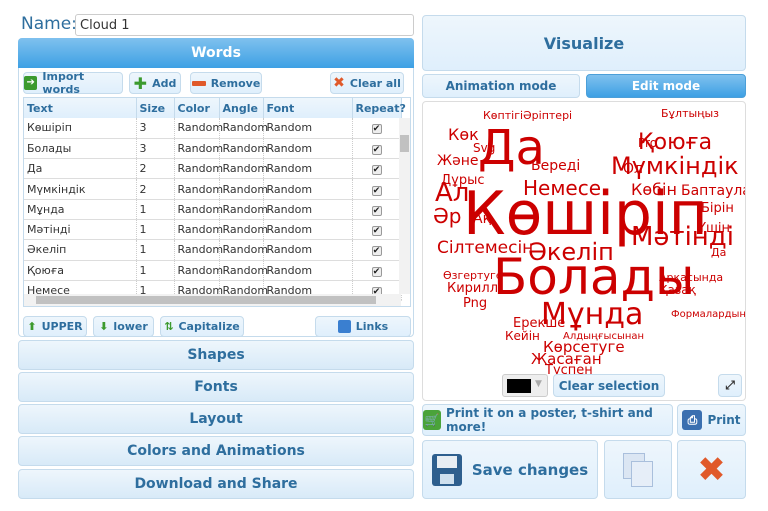 The width and height of the screenshot is (768, 511). I want to click on tab-edit-mode: Edit mode, so click(666, 86).